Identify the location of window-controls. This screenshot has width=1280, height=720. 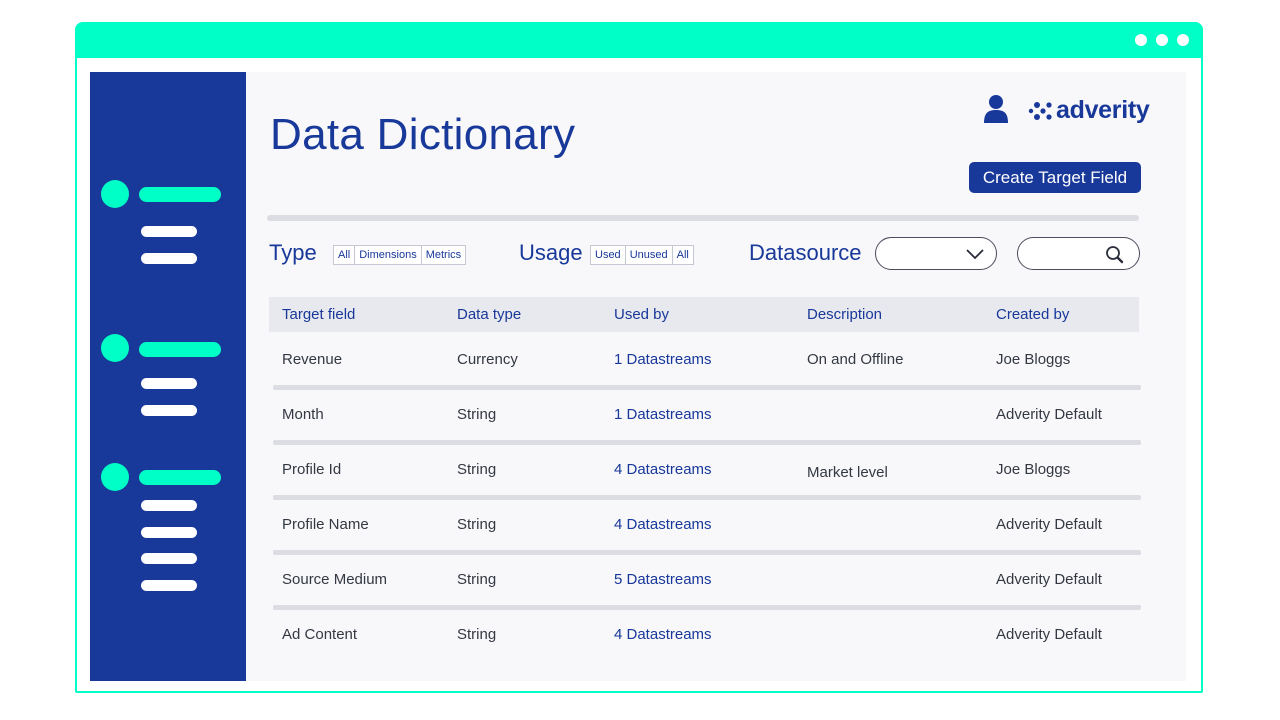
(1162, 40).